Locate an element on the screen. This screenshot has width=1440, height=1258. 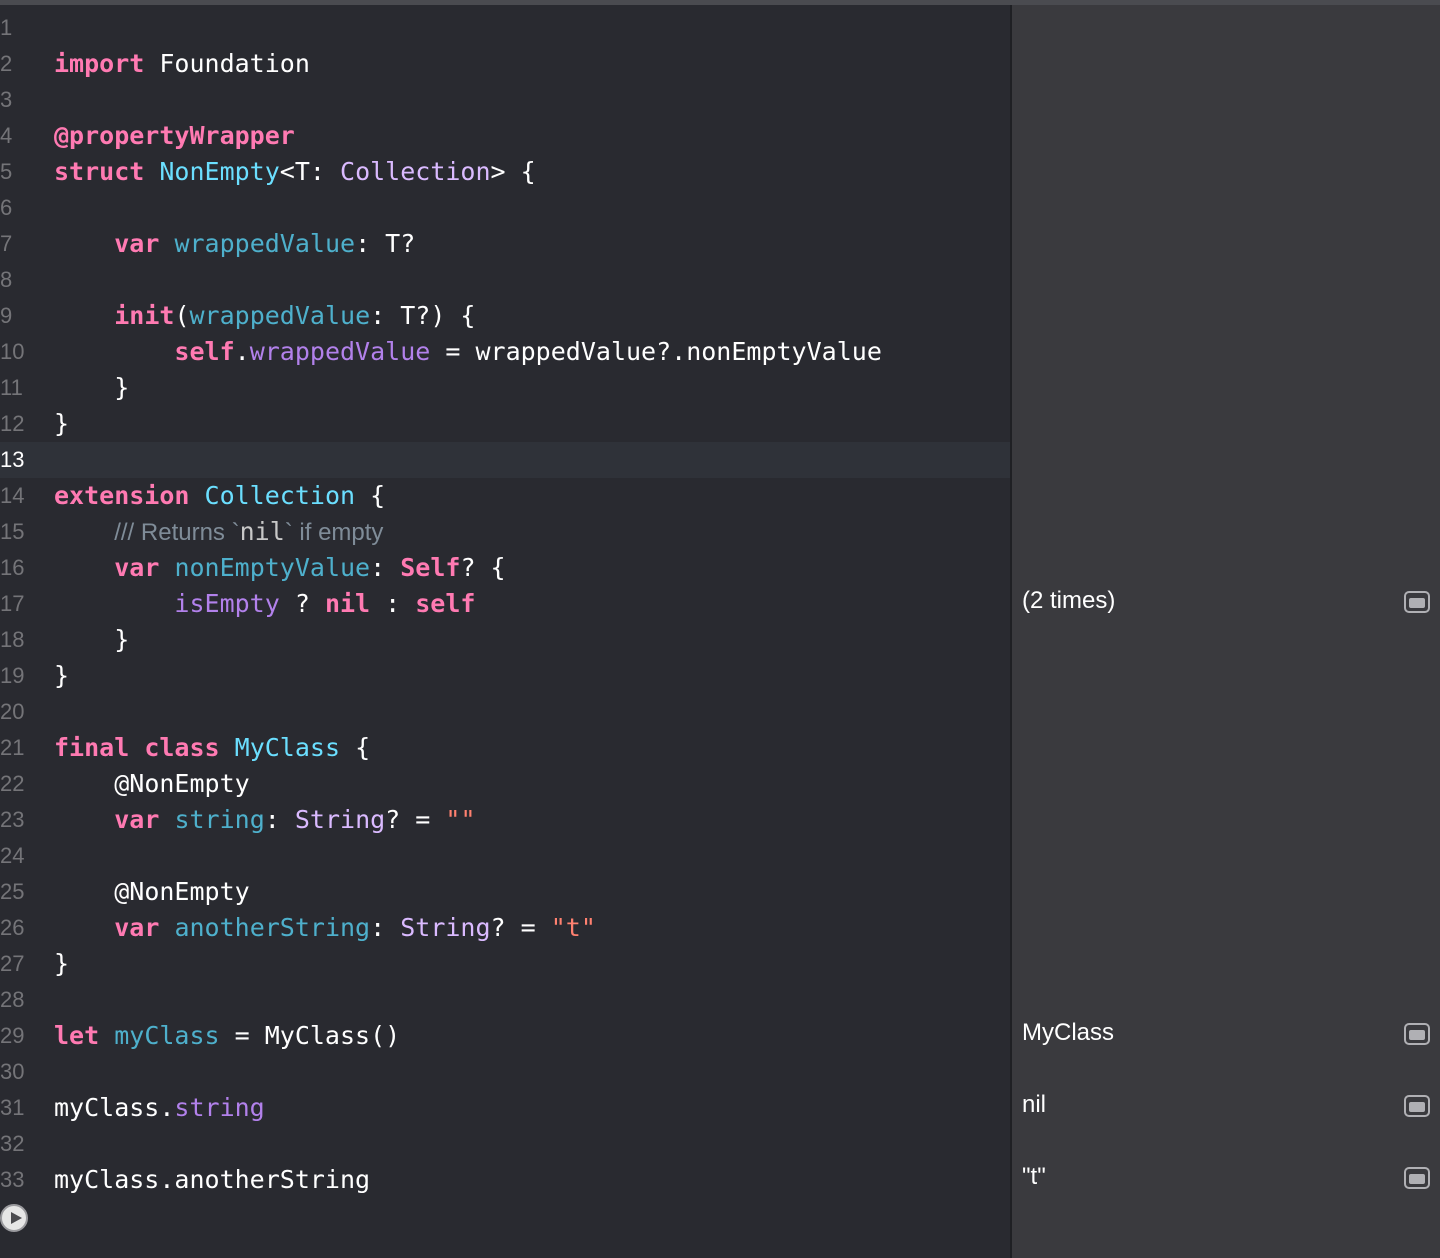
line-number: 17 is located at coordinates (13, 604).